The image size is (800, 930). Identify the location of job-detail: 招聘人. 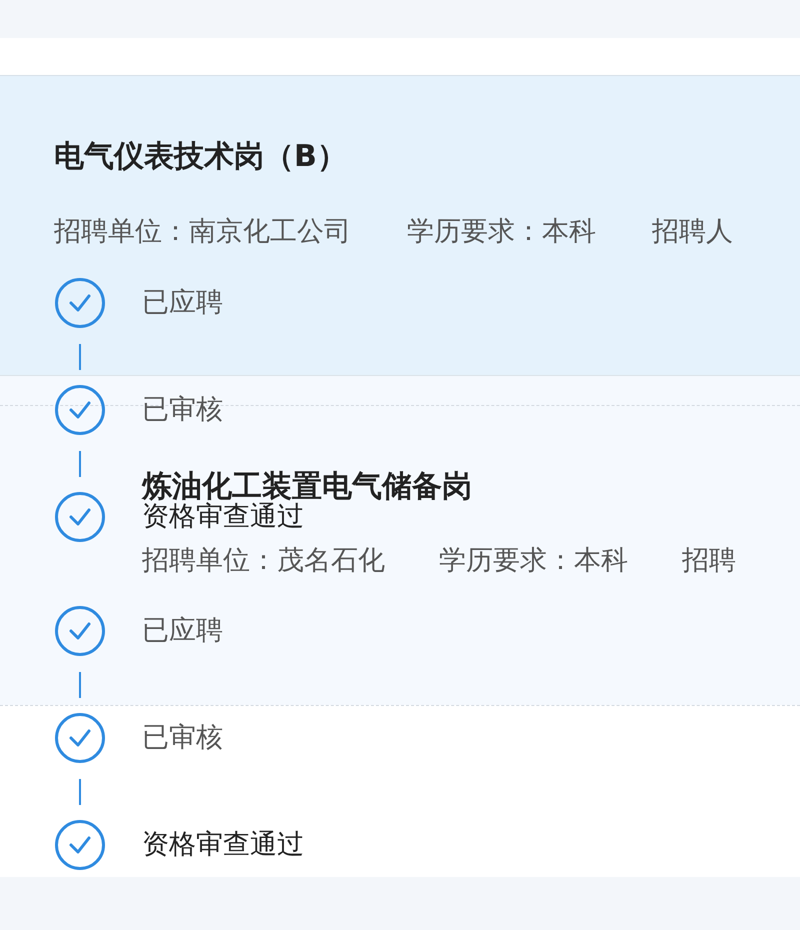
(692, 232).